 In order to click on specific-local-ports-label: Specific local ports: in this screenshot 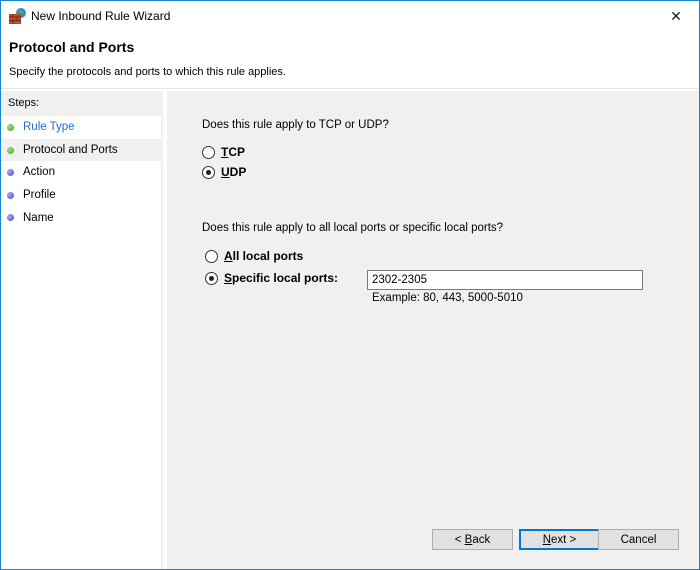, I will do `click(281, 278)`.